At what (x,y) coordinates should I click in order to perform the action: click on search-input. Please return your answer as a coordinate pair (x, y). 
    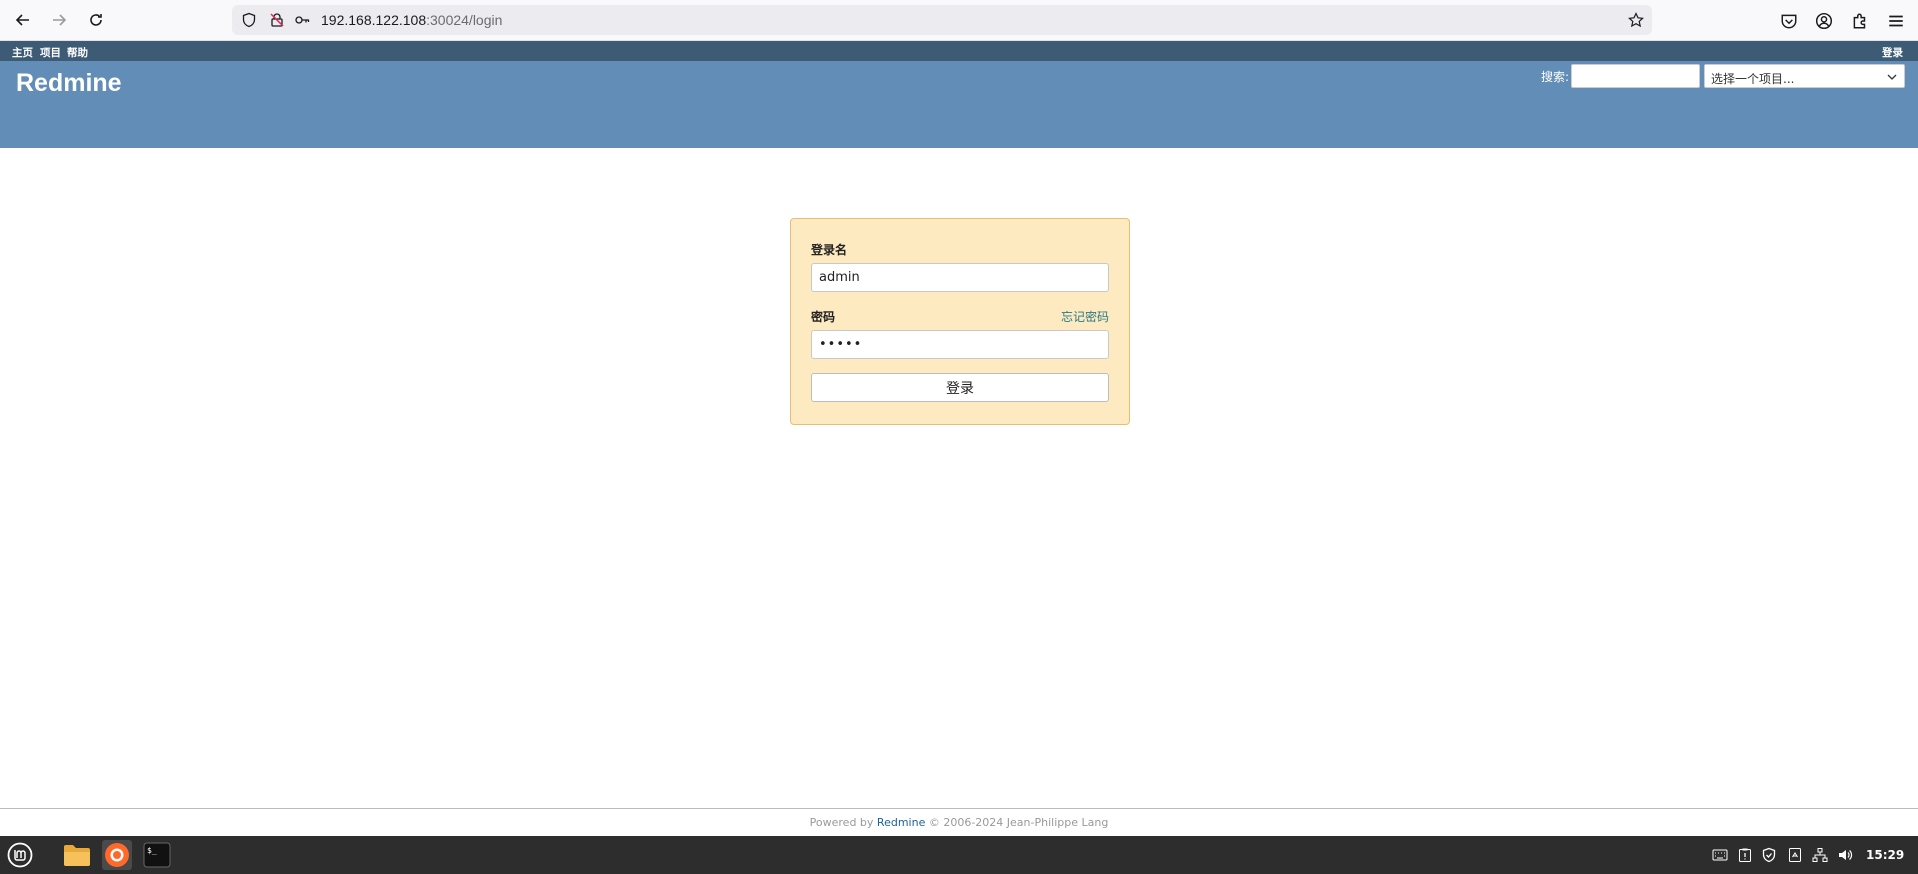
    Looking at the image, I should click on (1635, 76).